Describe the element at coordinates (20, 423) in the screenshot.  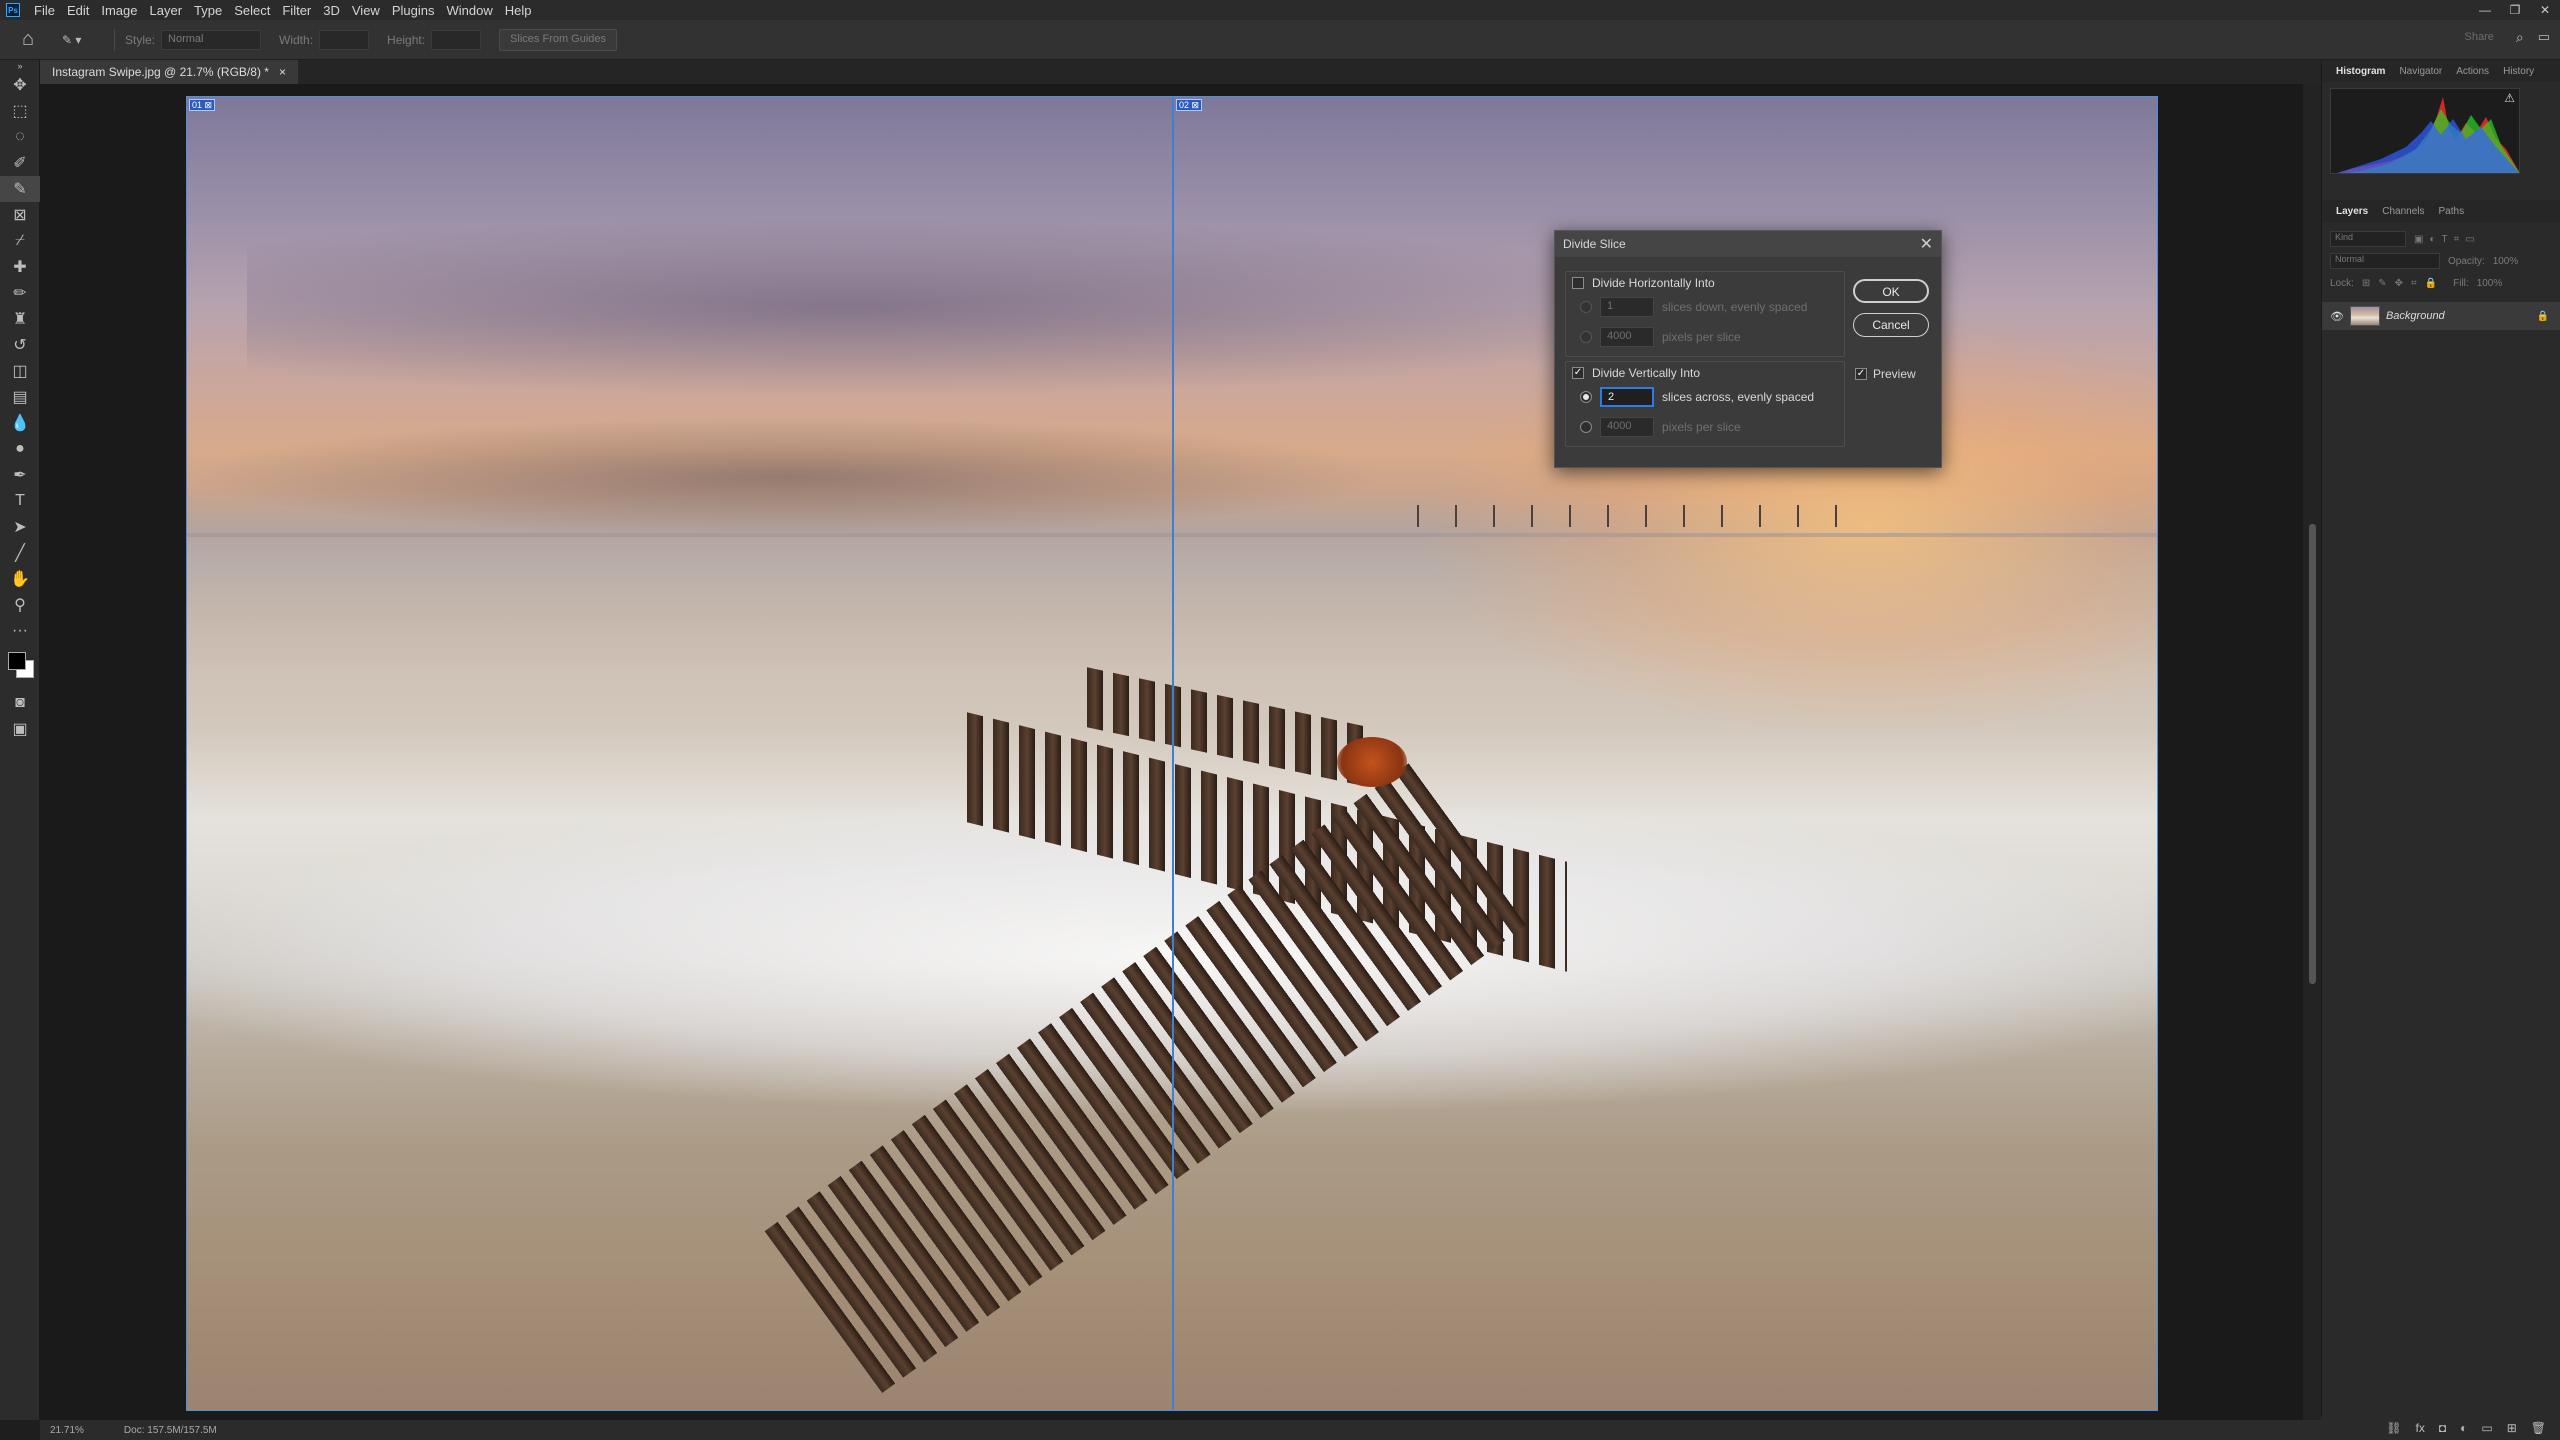
I see `blur-tool-icon: 💧` at that location.